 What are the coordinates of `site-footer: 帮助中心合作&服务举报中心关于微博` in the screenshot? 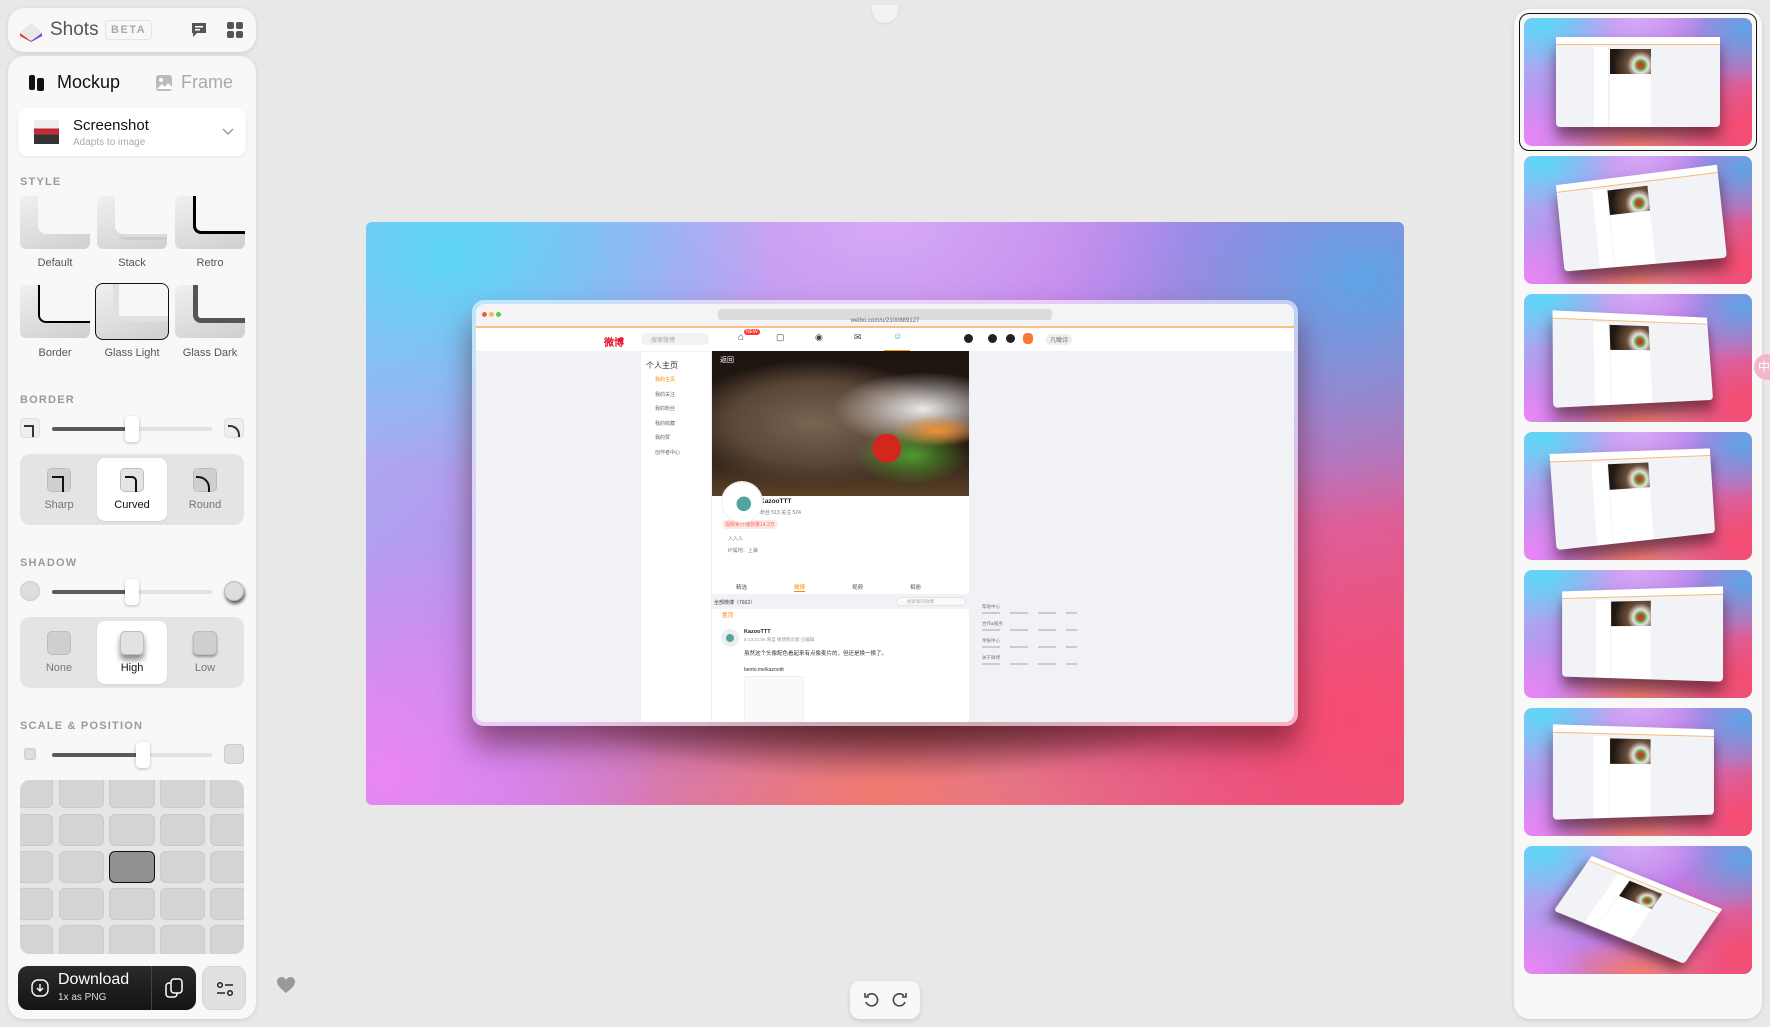 It's located at (1034, 663).